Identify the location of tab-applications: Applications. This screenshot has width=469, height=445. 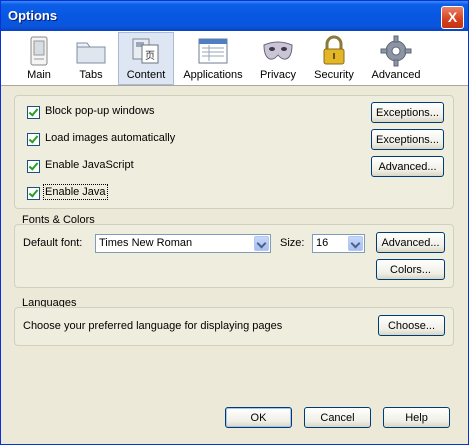
(213, 58).